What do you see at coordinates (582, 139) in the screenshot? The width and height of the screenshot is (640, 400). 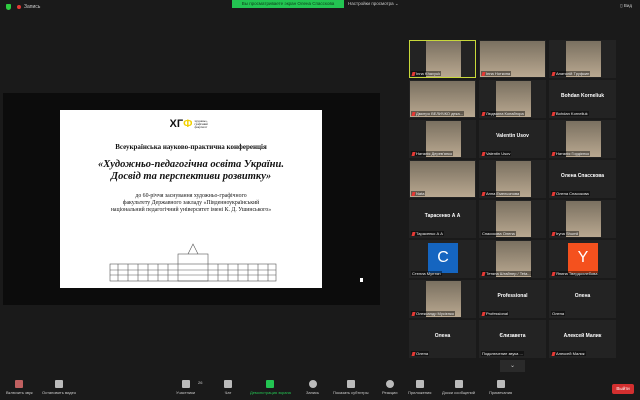 I see `participant-tile: Наталія Гордієнко` at bounding box center [582, 139].